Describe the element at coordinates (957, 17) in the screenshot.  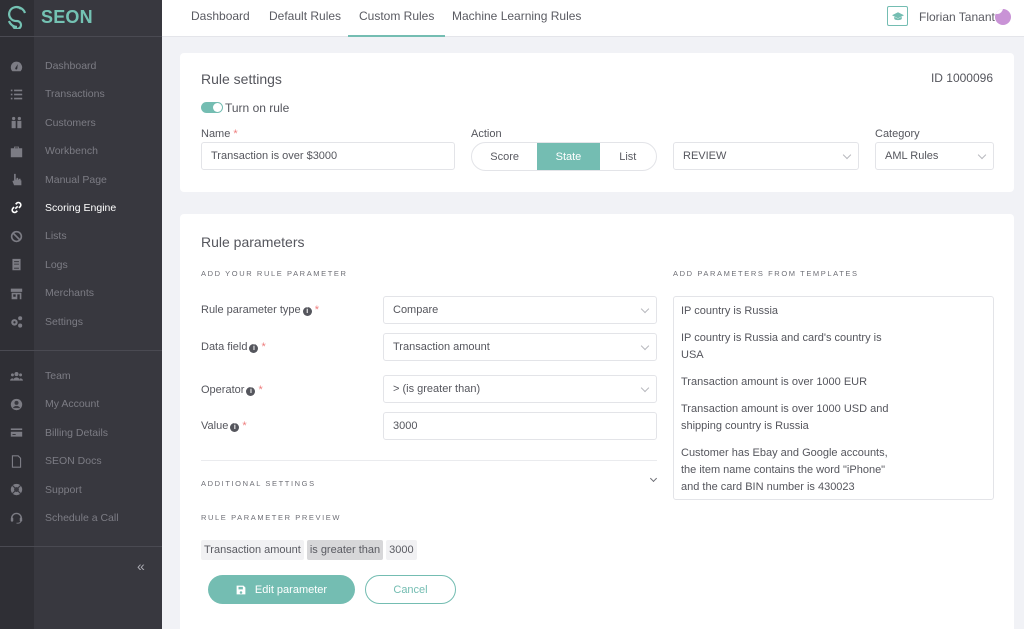
I see `user-name: Florian Tanant` at that location.